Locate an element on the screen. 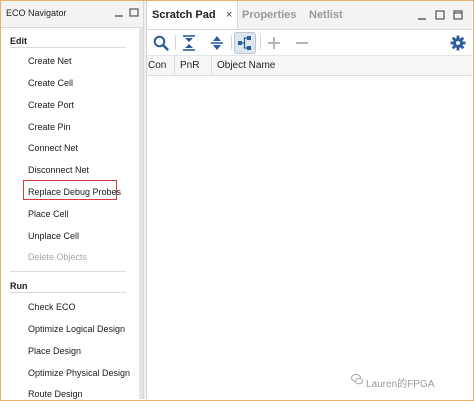 This screenshot has width=474, height=401. settings-icon is located at coordinates (458, 43).